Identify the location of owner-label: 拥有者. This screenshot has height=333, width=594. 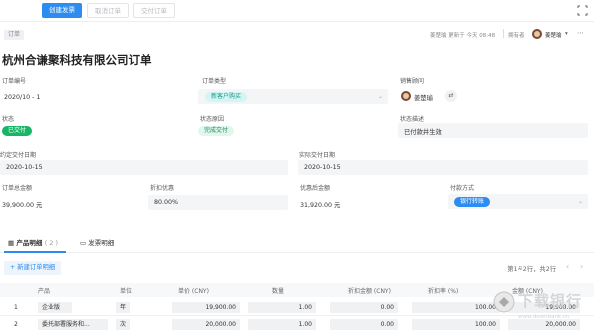
(516, 36).